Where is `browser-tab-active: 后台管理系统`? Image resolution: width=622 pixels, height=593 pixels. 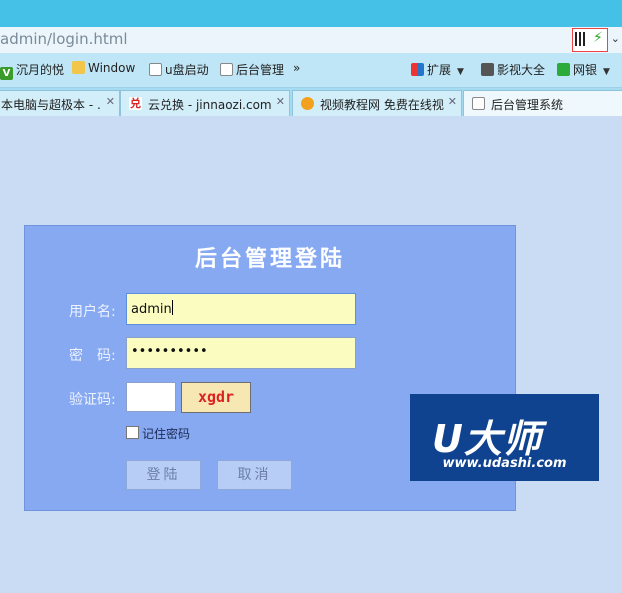 browser-tab-active: 后台管理系统 is located at coordinates (542, 103).